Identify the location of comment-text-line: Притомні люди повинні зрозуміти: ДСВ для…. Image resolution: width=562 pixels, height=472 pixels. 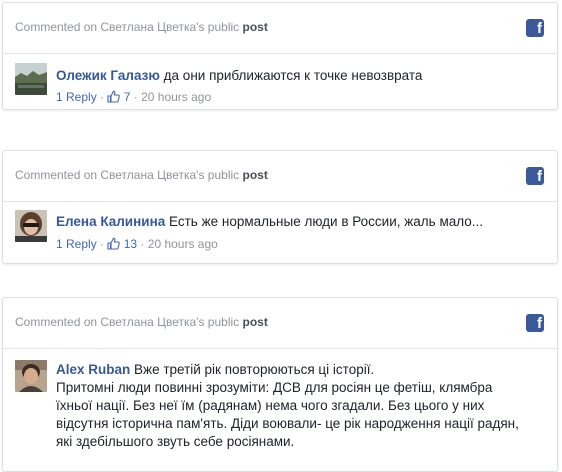
(274, 387).